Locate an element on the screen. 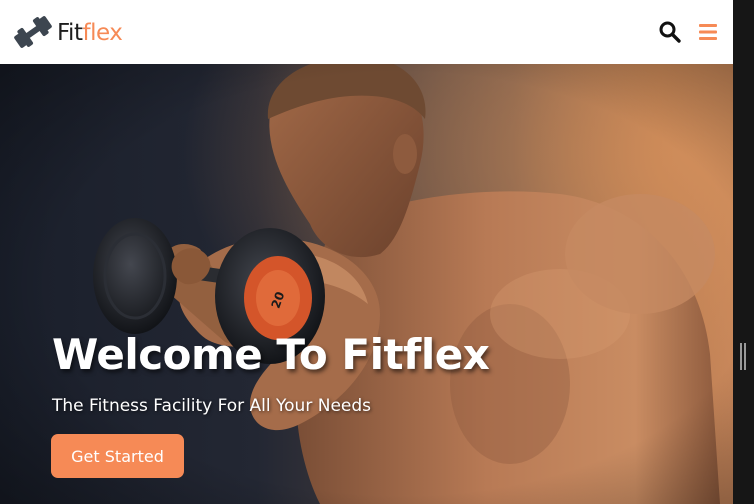 The width and height of the screenshot is (754, 504). hamburger-menu-icon is located at coordinates (708, 32).